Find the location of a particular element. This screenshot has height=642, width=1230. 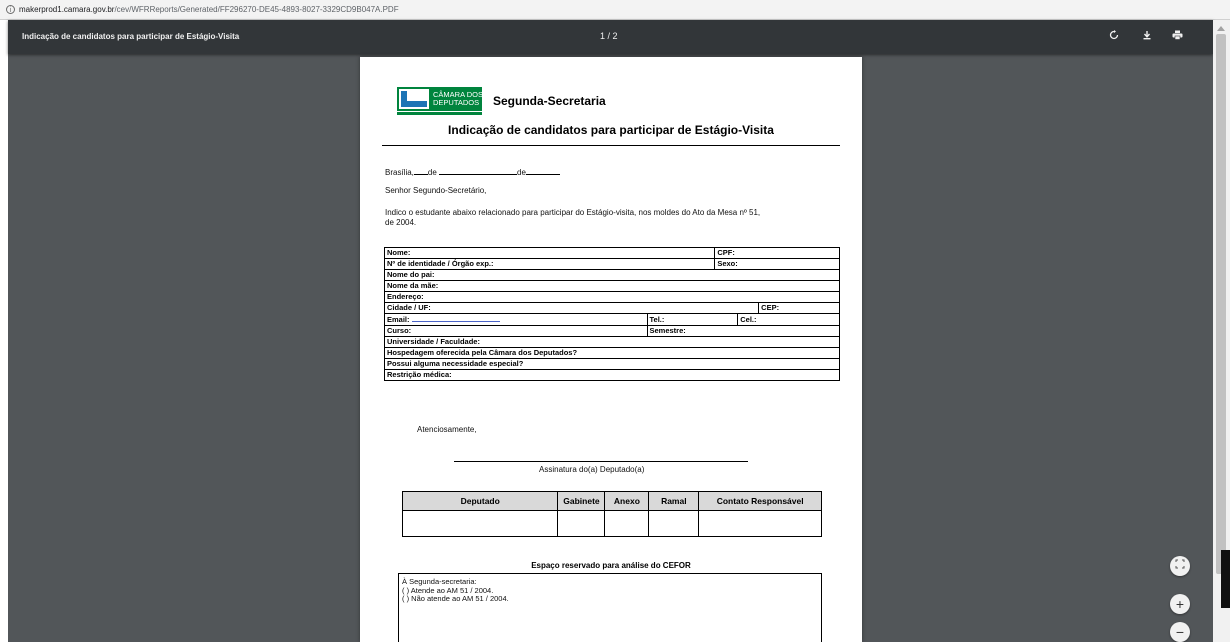

camara-logo: CÂMARA DOS DEPUTADOS is located at coordinates (440, 101).